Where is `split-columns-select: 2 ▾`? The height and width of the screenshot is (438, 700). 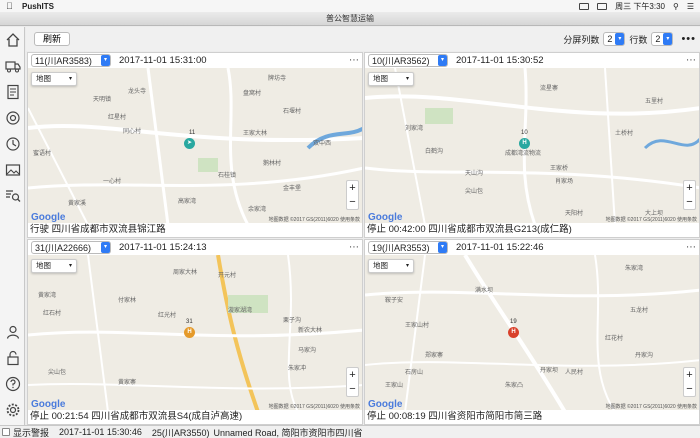 split-columns-select: 2 ▾ is located at coordinates (614, 39).